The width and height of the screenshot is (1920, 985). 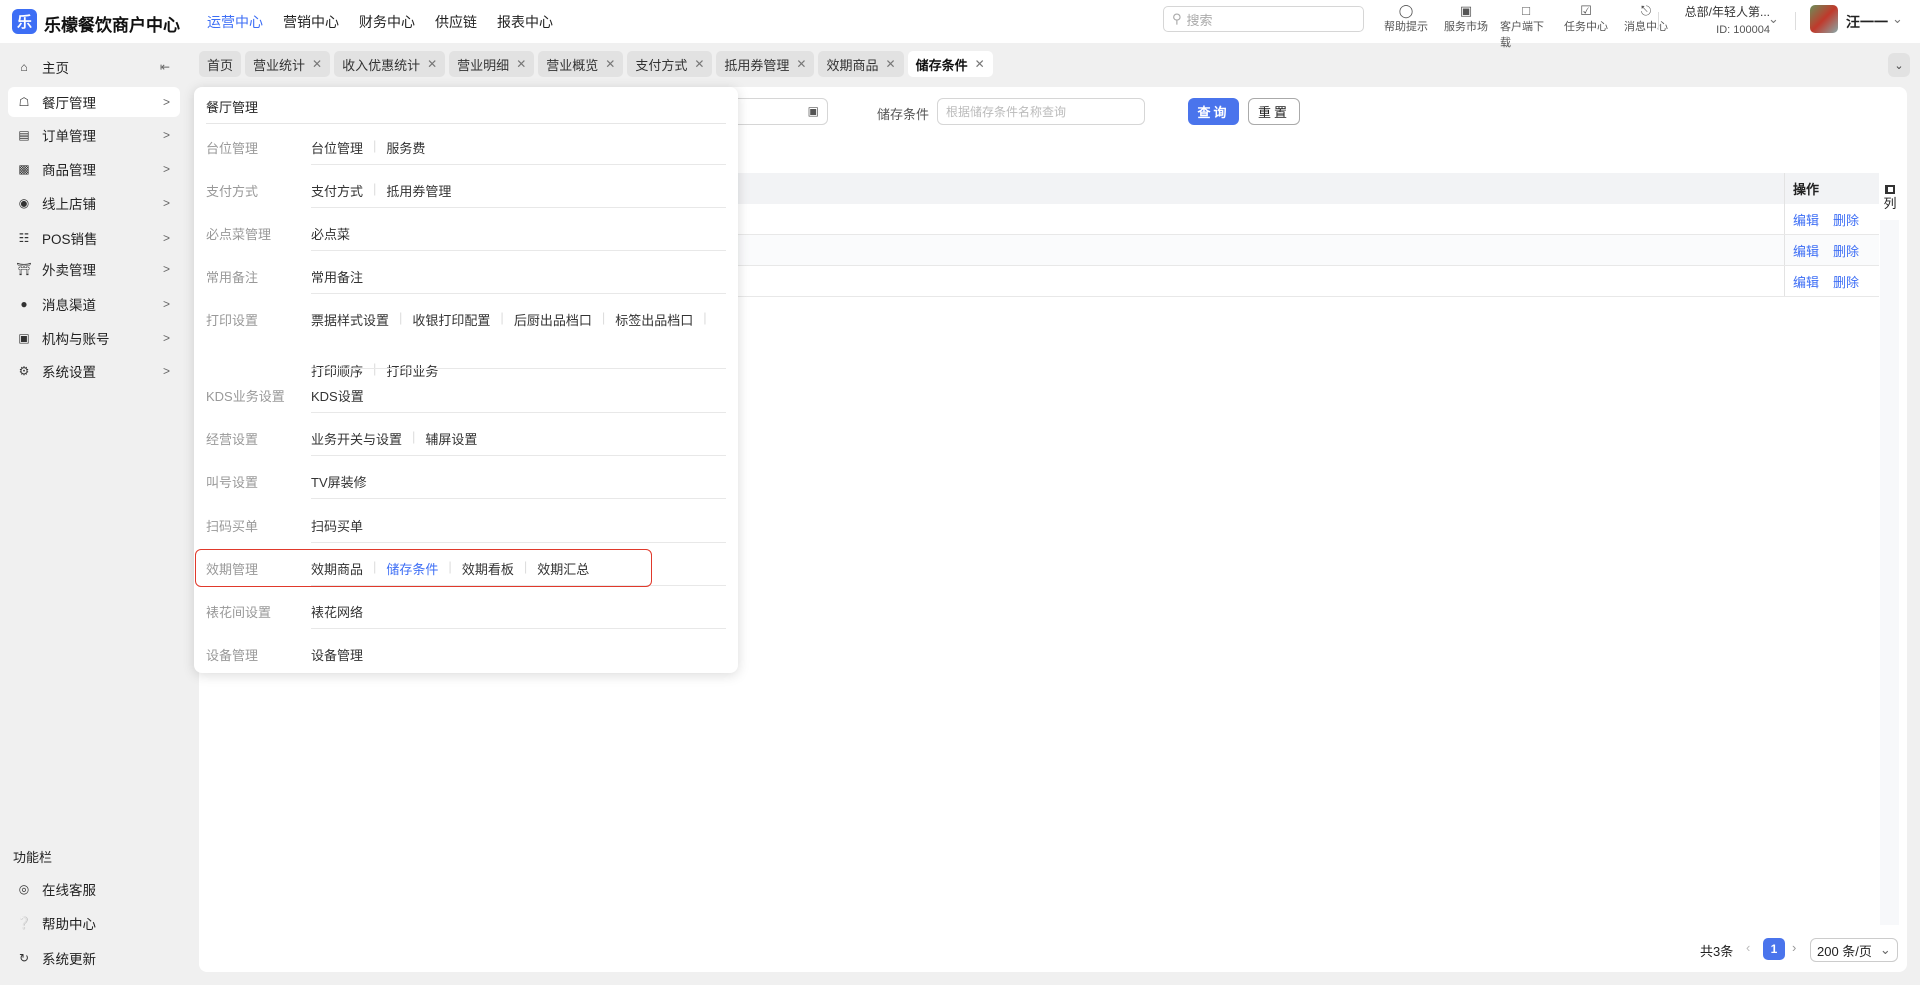 I want to click on user-name: 汪一一, so click(x=1867, y=22).